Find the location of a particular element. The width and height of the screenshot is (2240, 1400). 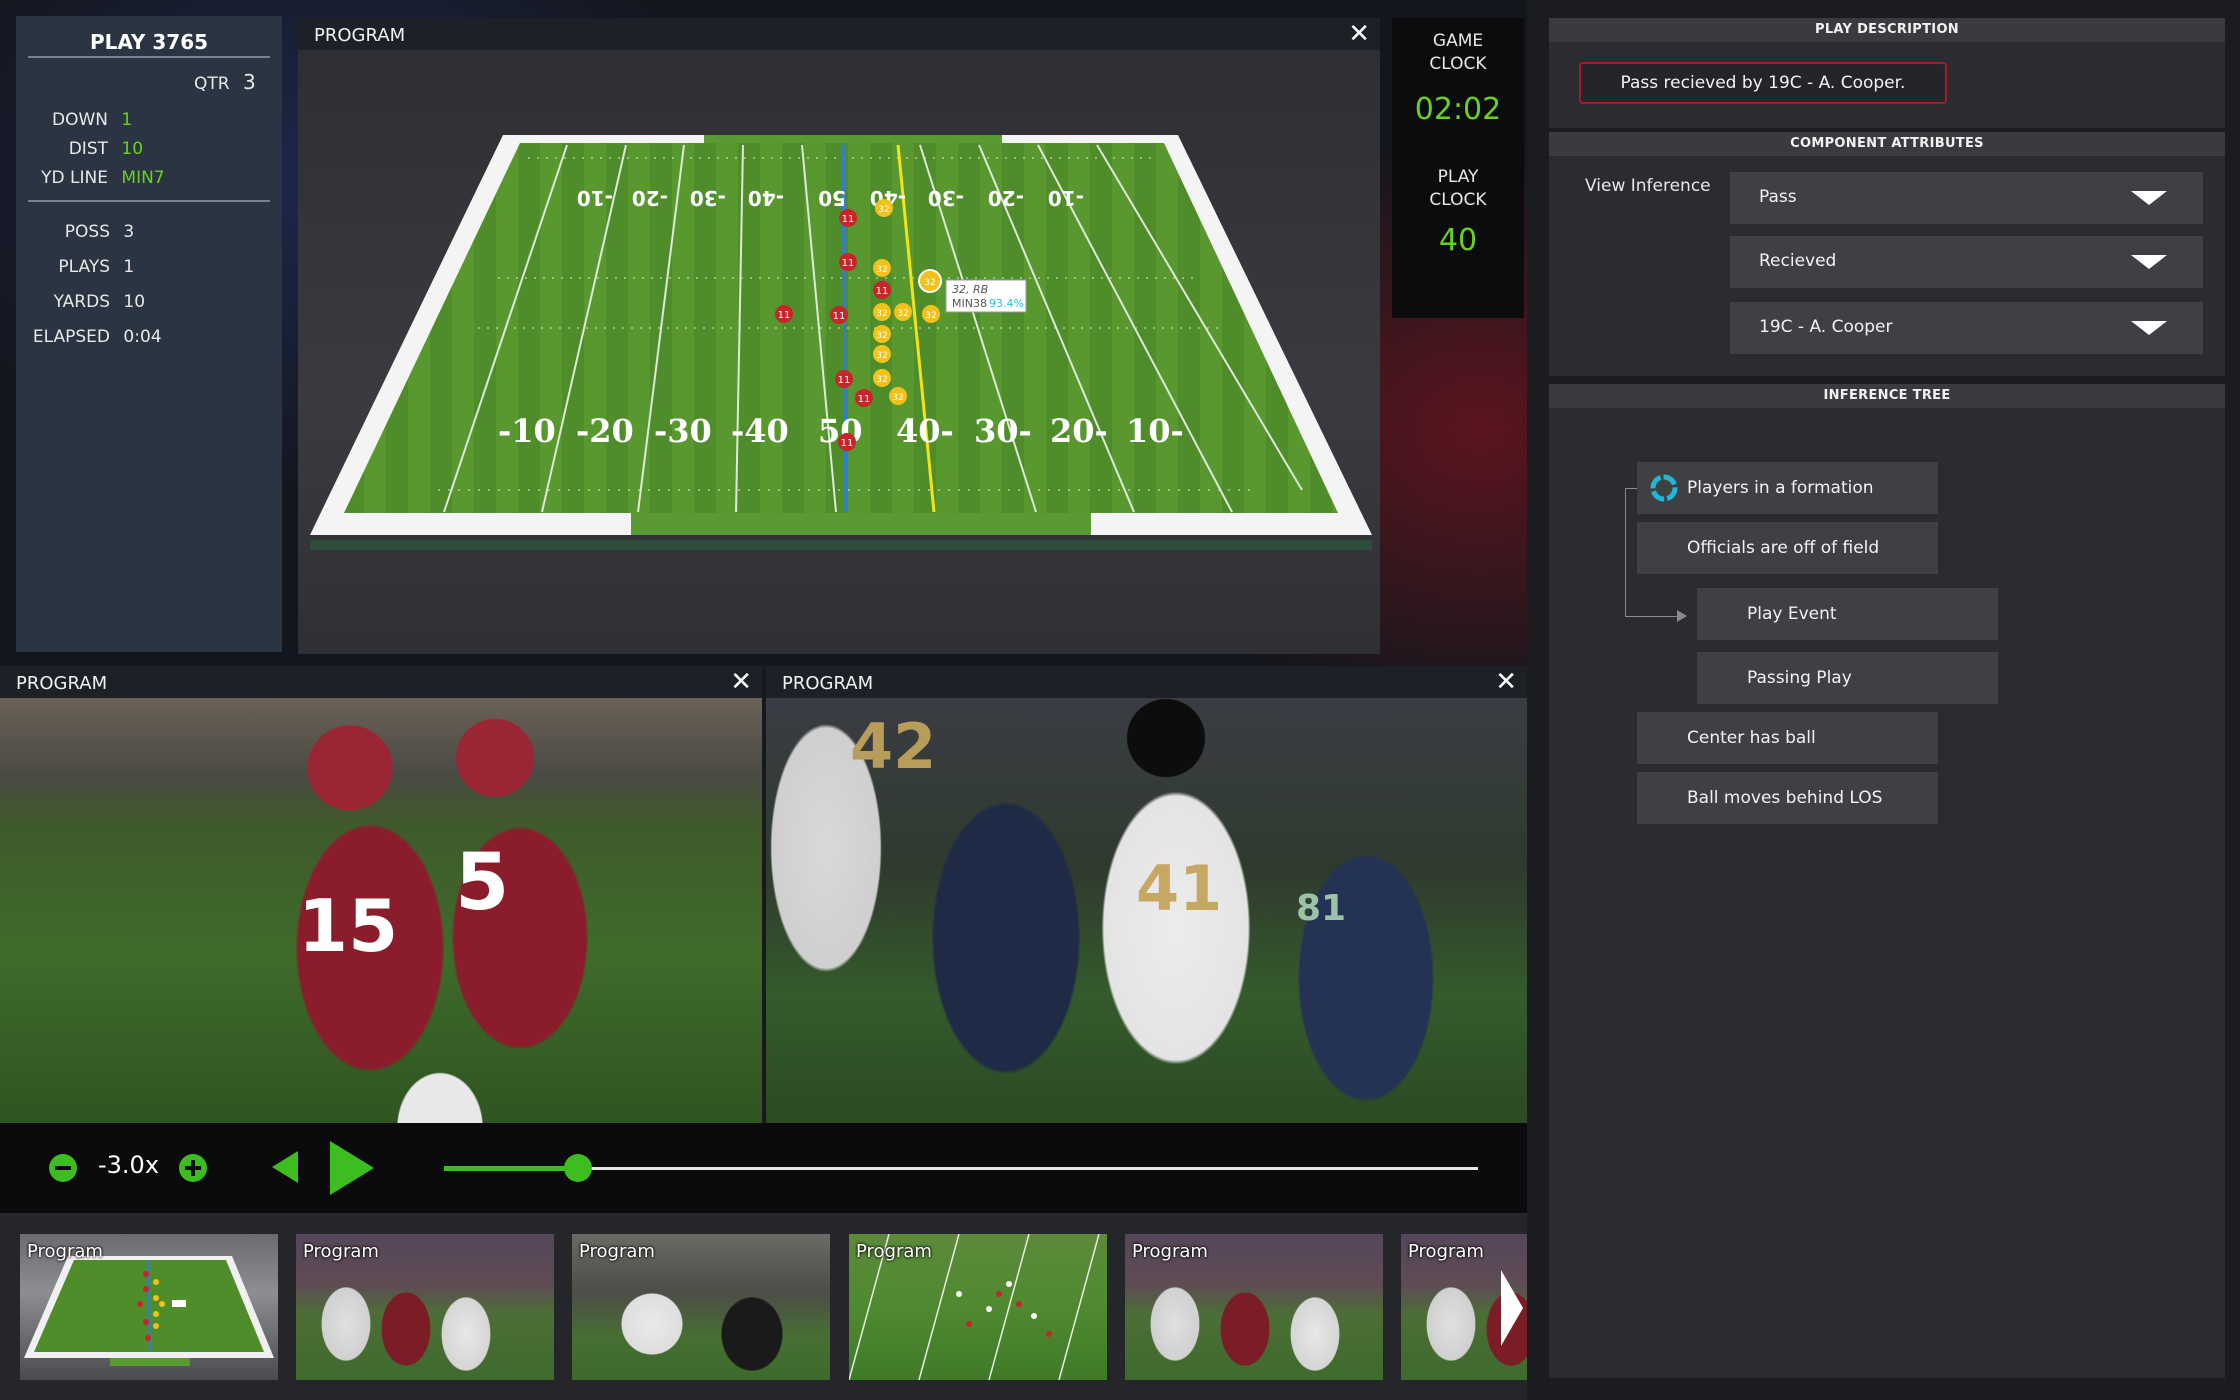

minus-circle-icon is located at coordinates (63, 1168).